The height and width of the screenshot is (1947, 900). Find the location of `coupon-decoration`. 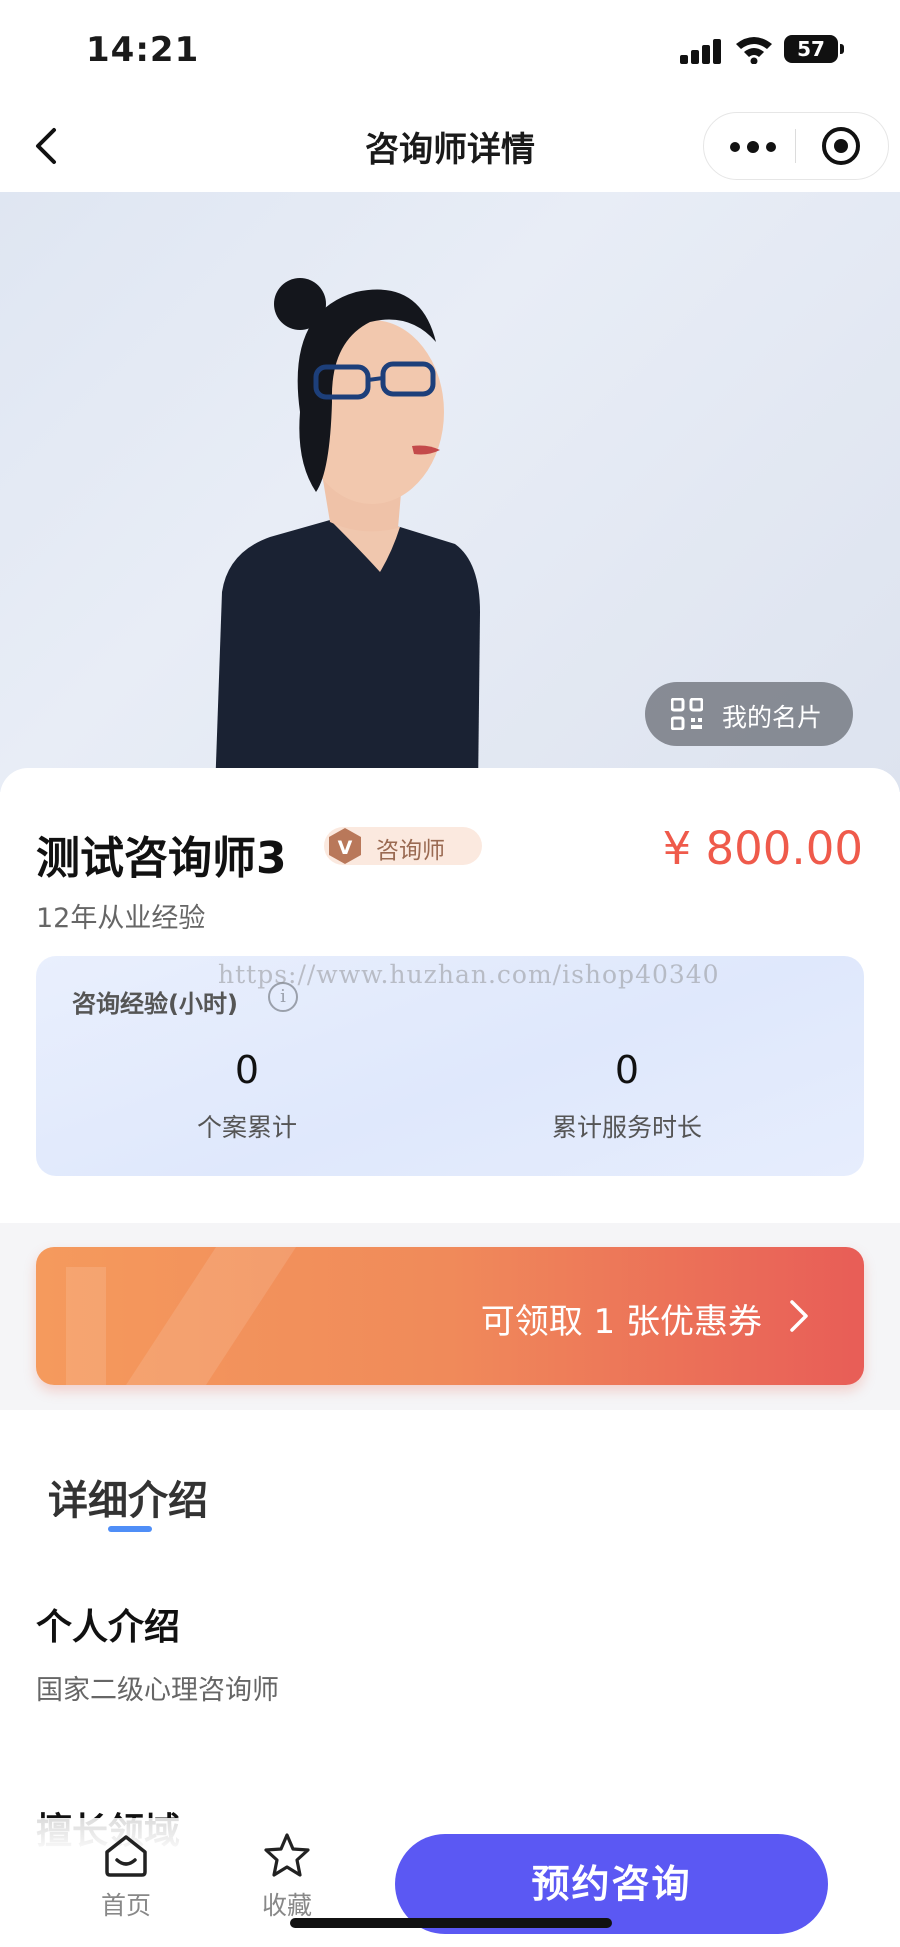

coupon-decoration is located at coordinates (181, 1316).